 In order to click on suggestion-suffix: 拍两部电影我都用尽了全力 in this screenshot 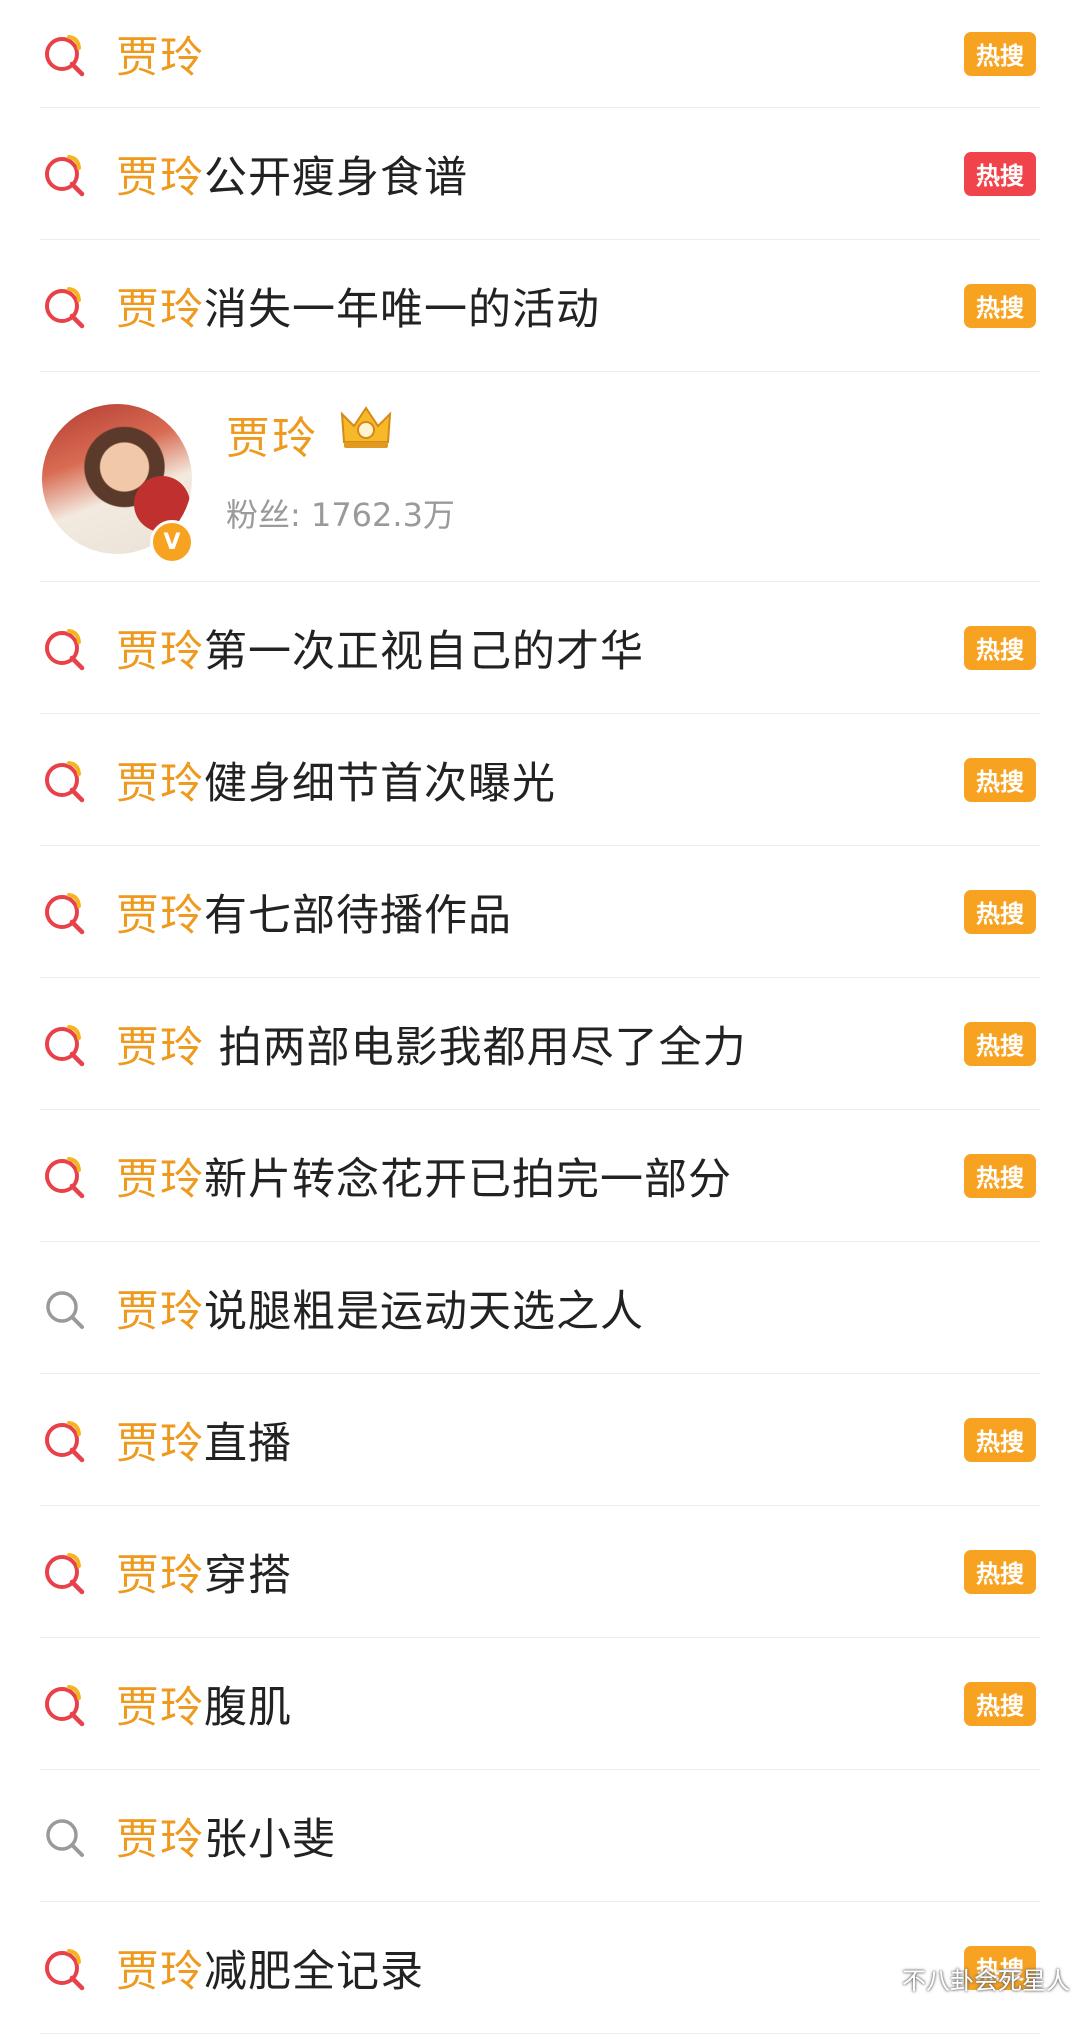, I will do `click(475, 1047)`.